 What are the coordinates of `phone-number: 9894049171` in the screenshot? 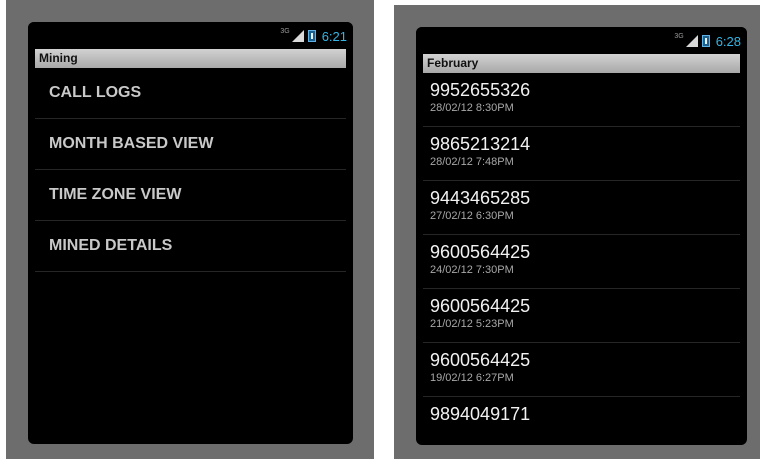 It's located at (480, 414).